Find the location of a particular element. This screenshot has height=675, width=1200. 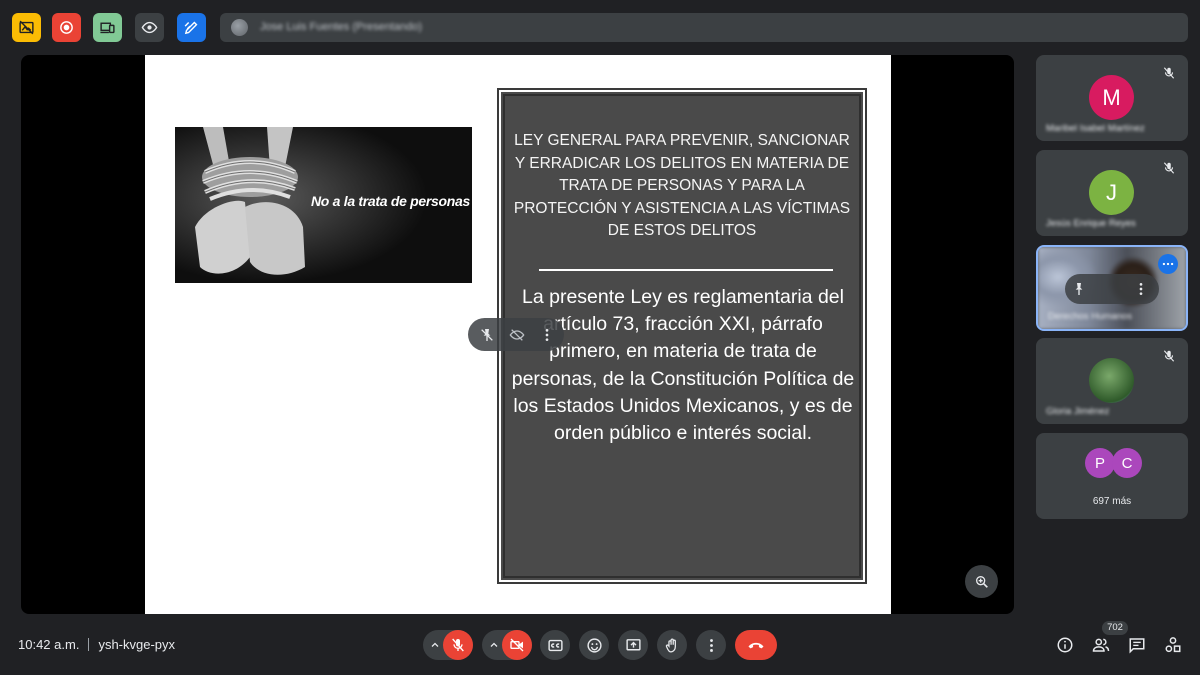

people-button is located at coordinates (1101, 645).